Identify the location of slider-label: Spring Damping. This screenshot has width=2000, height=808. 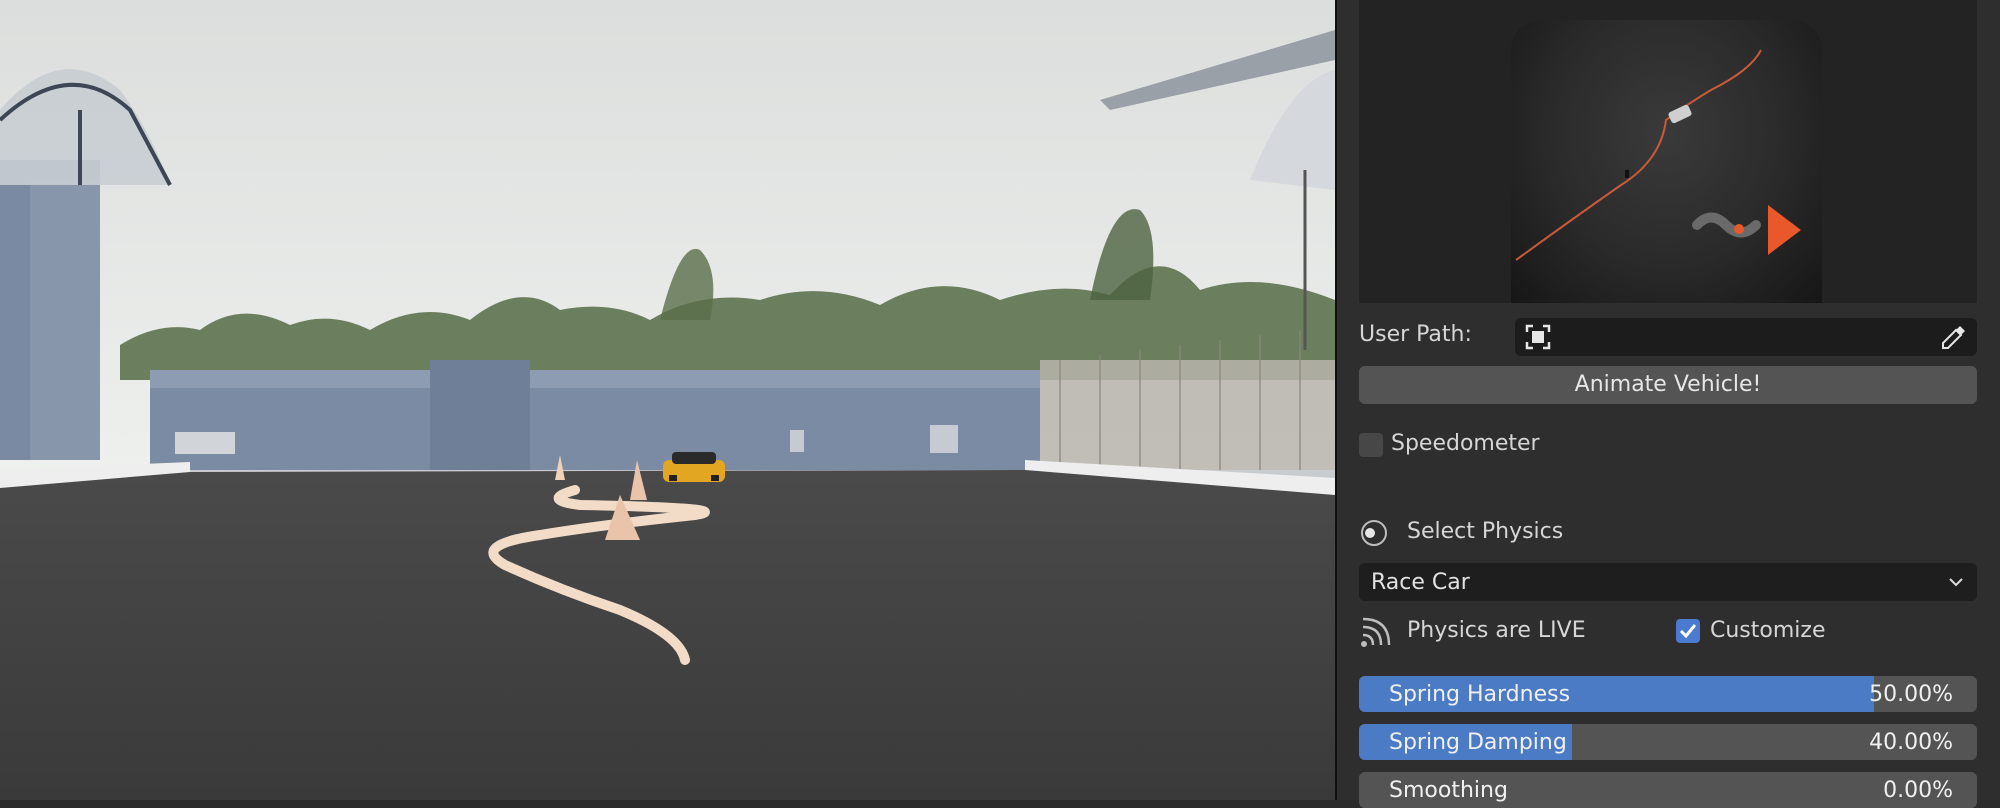
(1478, 742).